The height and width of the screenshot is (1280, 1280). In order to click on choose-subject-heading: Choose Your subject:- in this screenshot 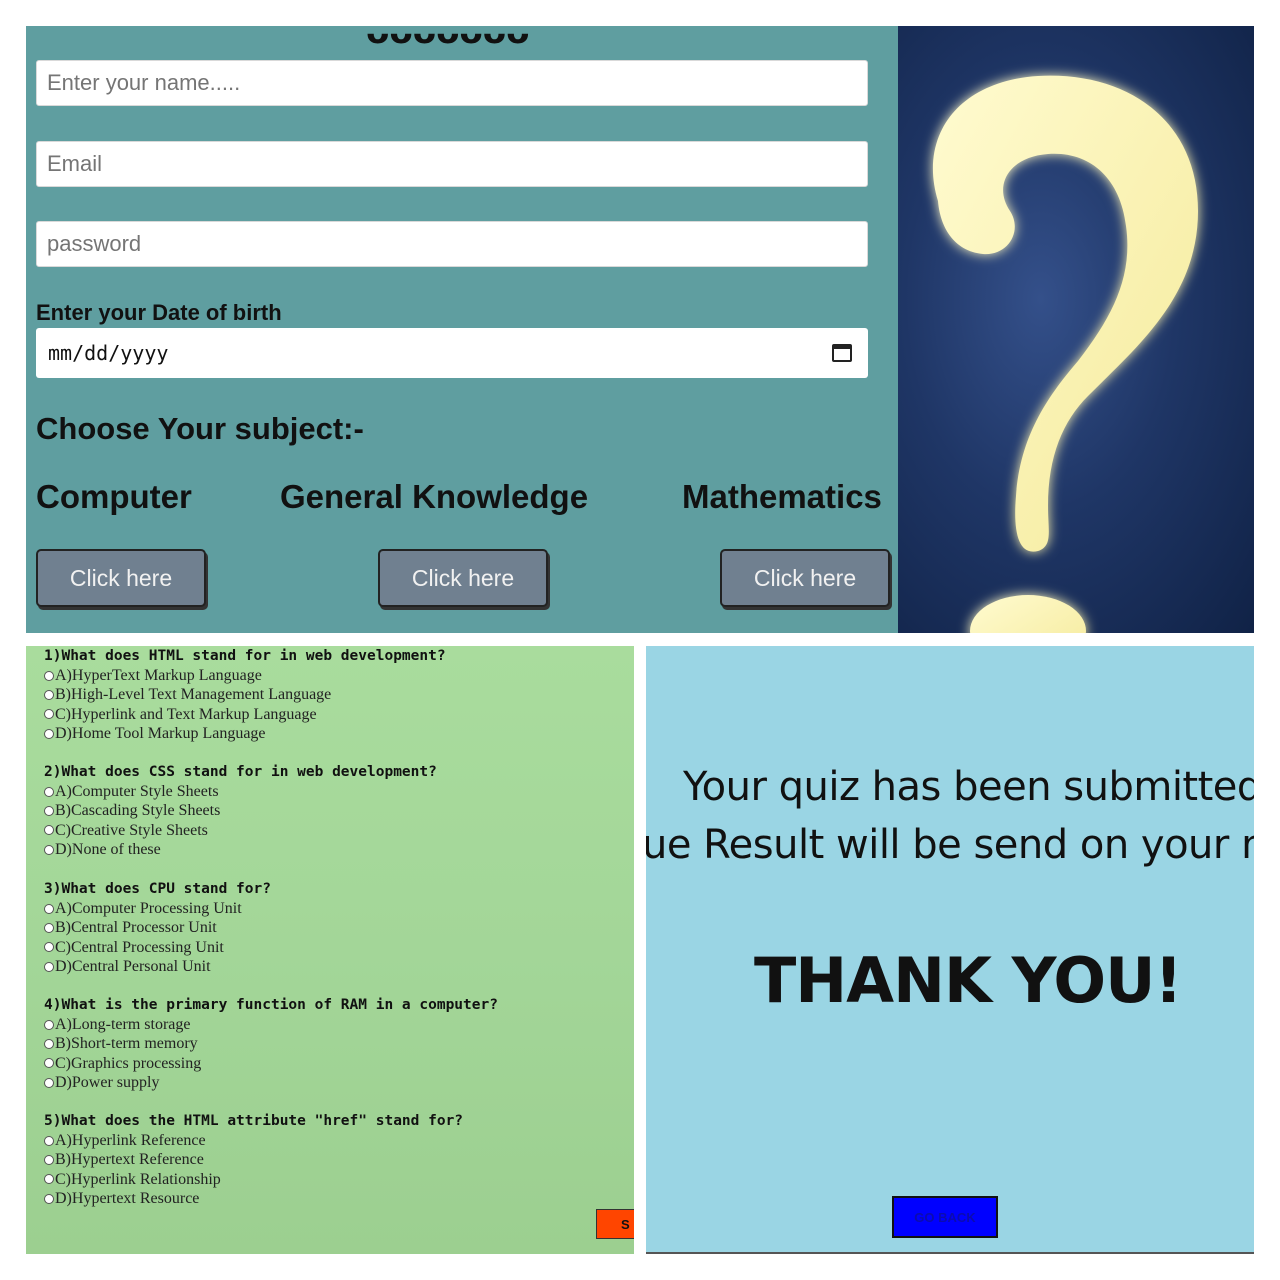, I will do `click(200, 428)`.